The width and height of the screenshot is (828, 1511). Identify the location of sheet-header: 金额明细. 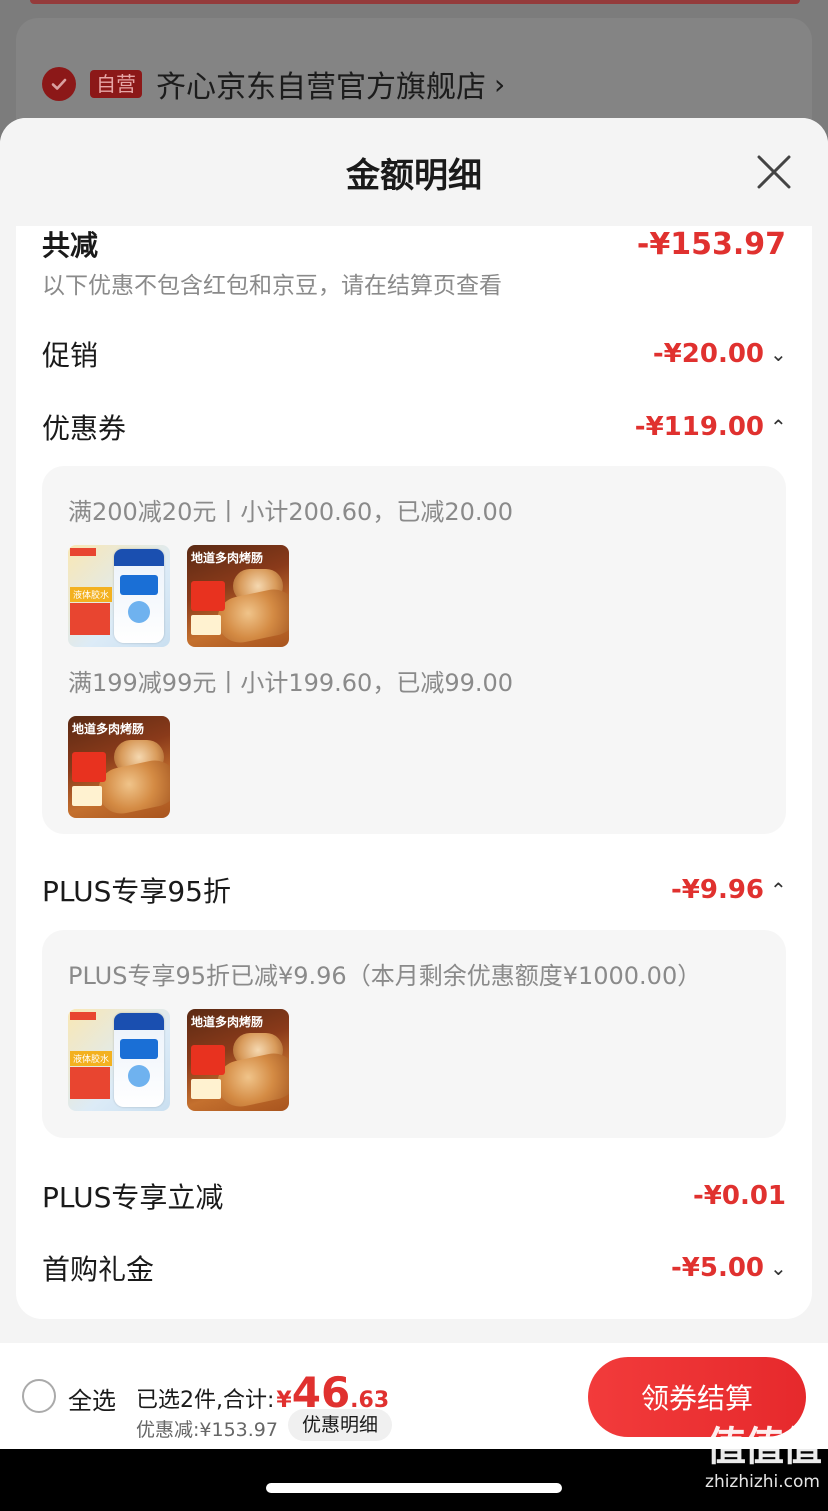
(414, 172).